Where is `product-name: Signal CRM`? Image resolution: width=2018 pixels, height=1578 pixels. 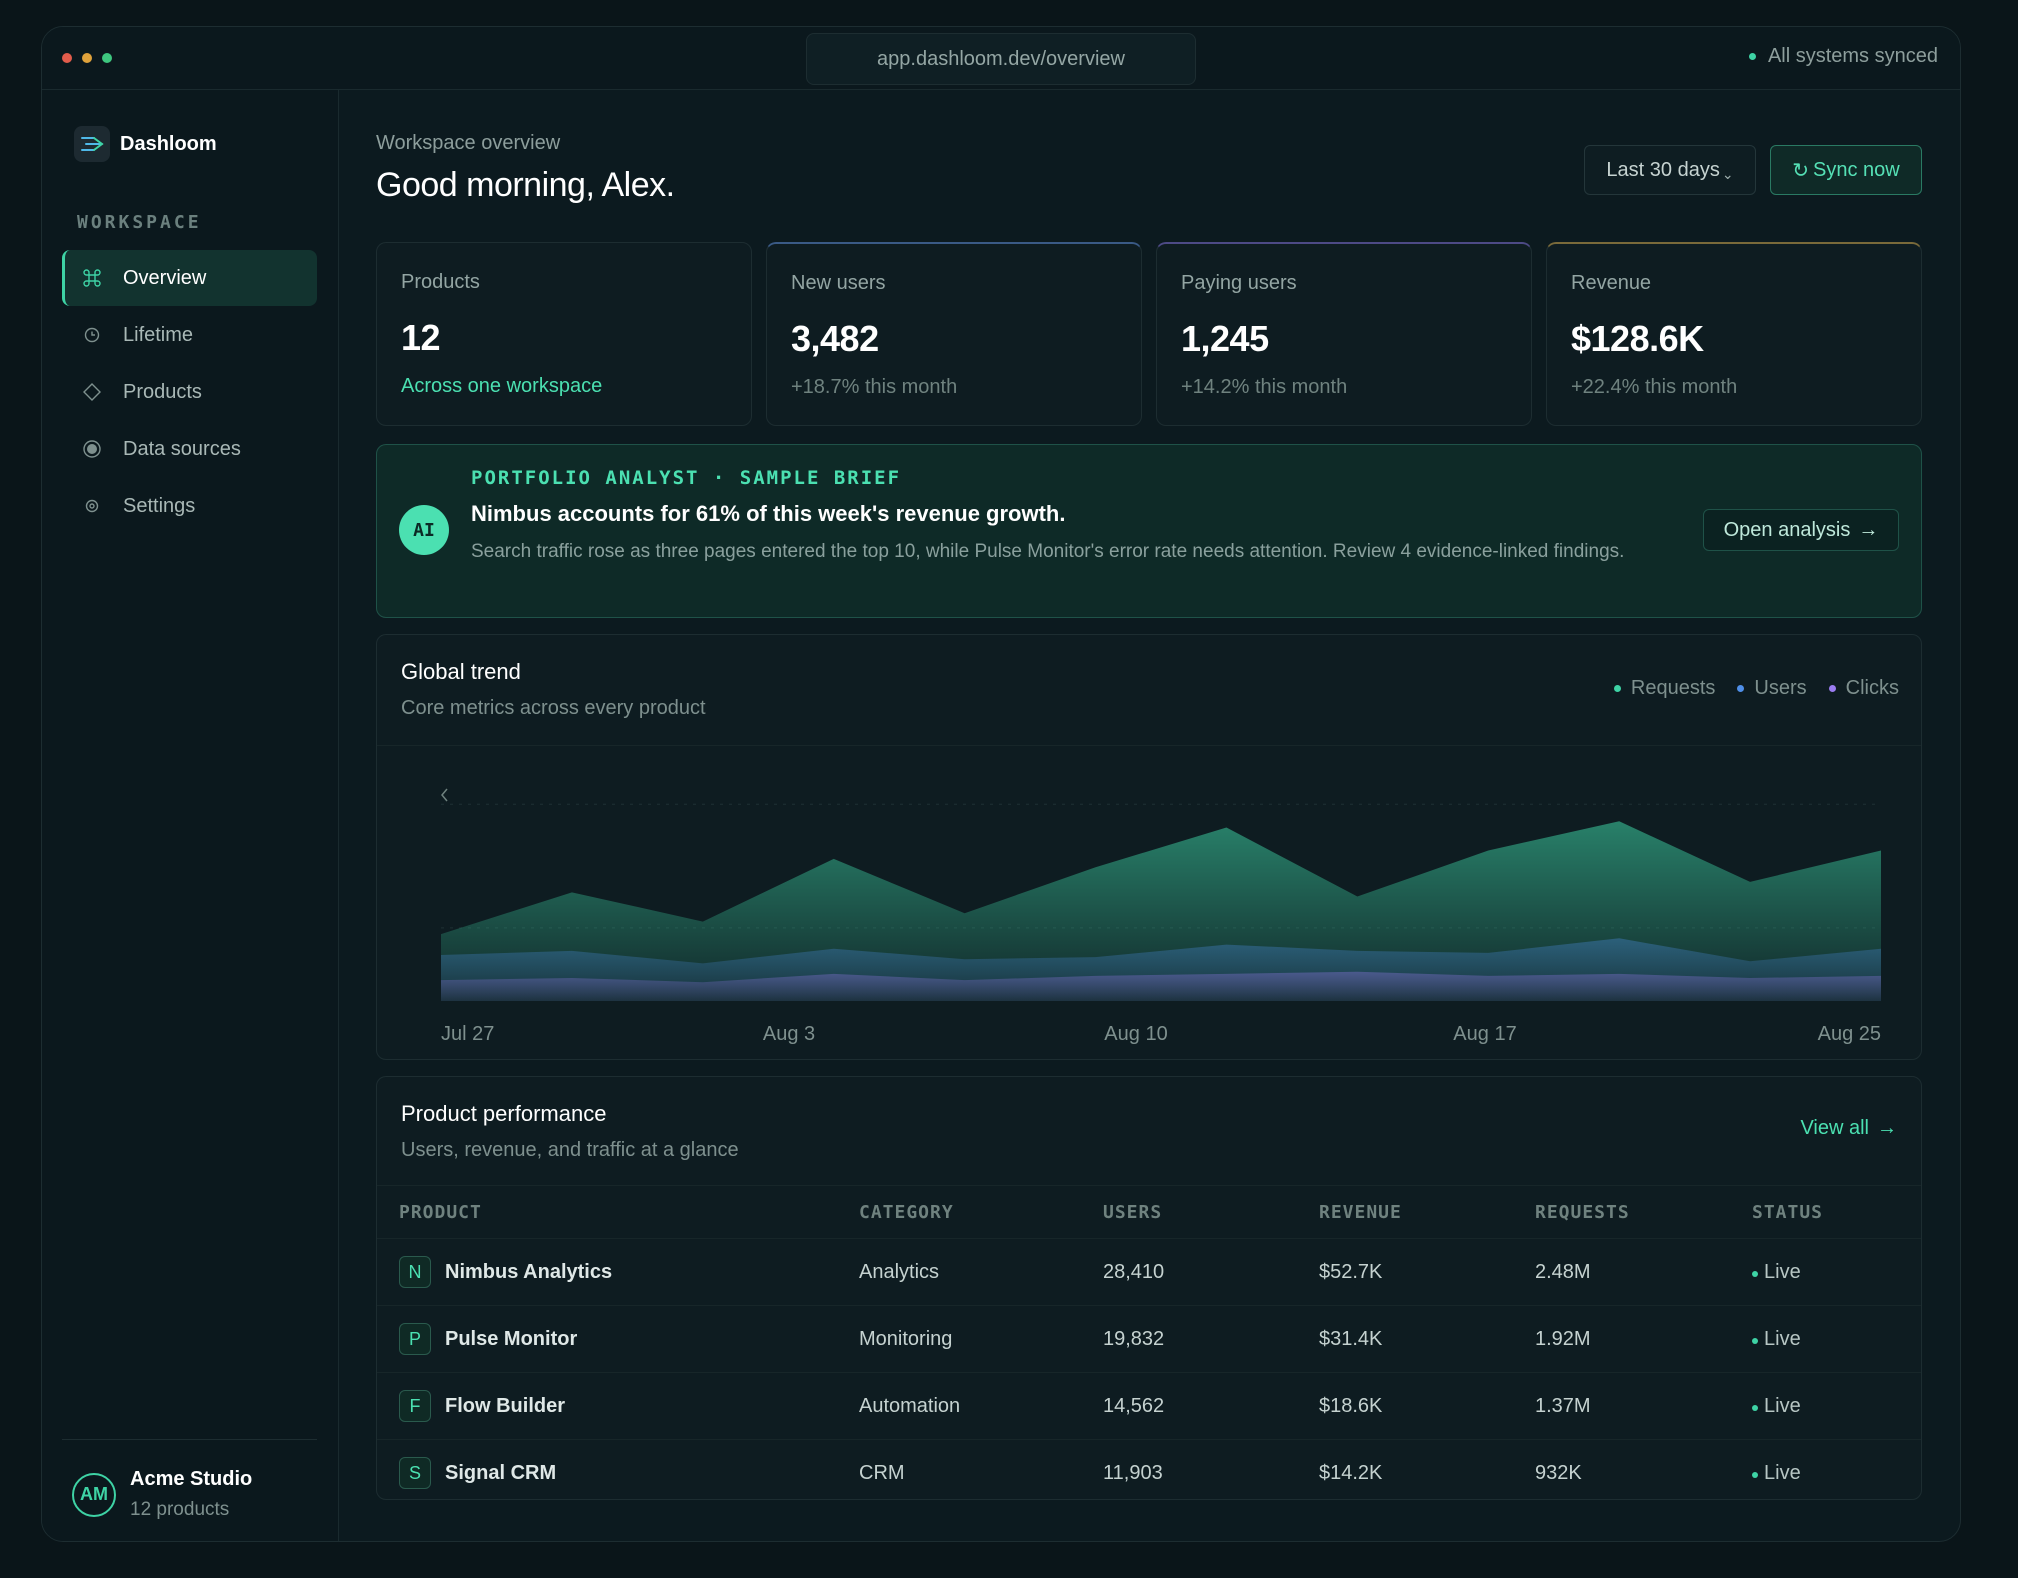 product-name: Signal CRM is located at coordinates (501, 1472).